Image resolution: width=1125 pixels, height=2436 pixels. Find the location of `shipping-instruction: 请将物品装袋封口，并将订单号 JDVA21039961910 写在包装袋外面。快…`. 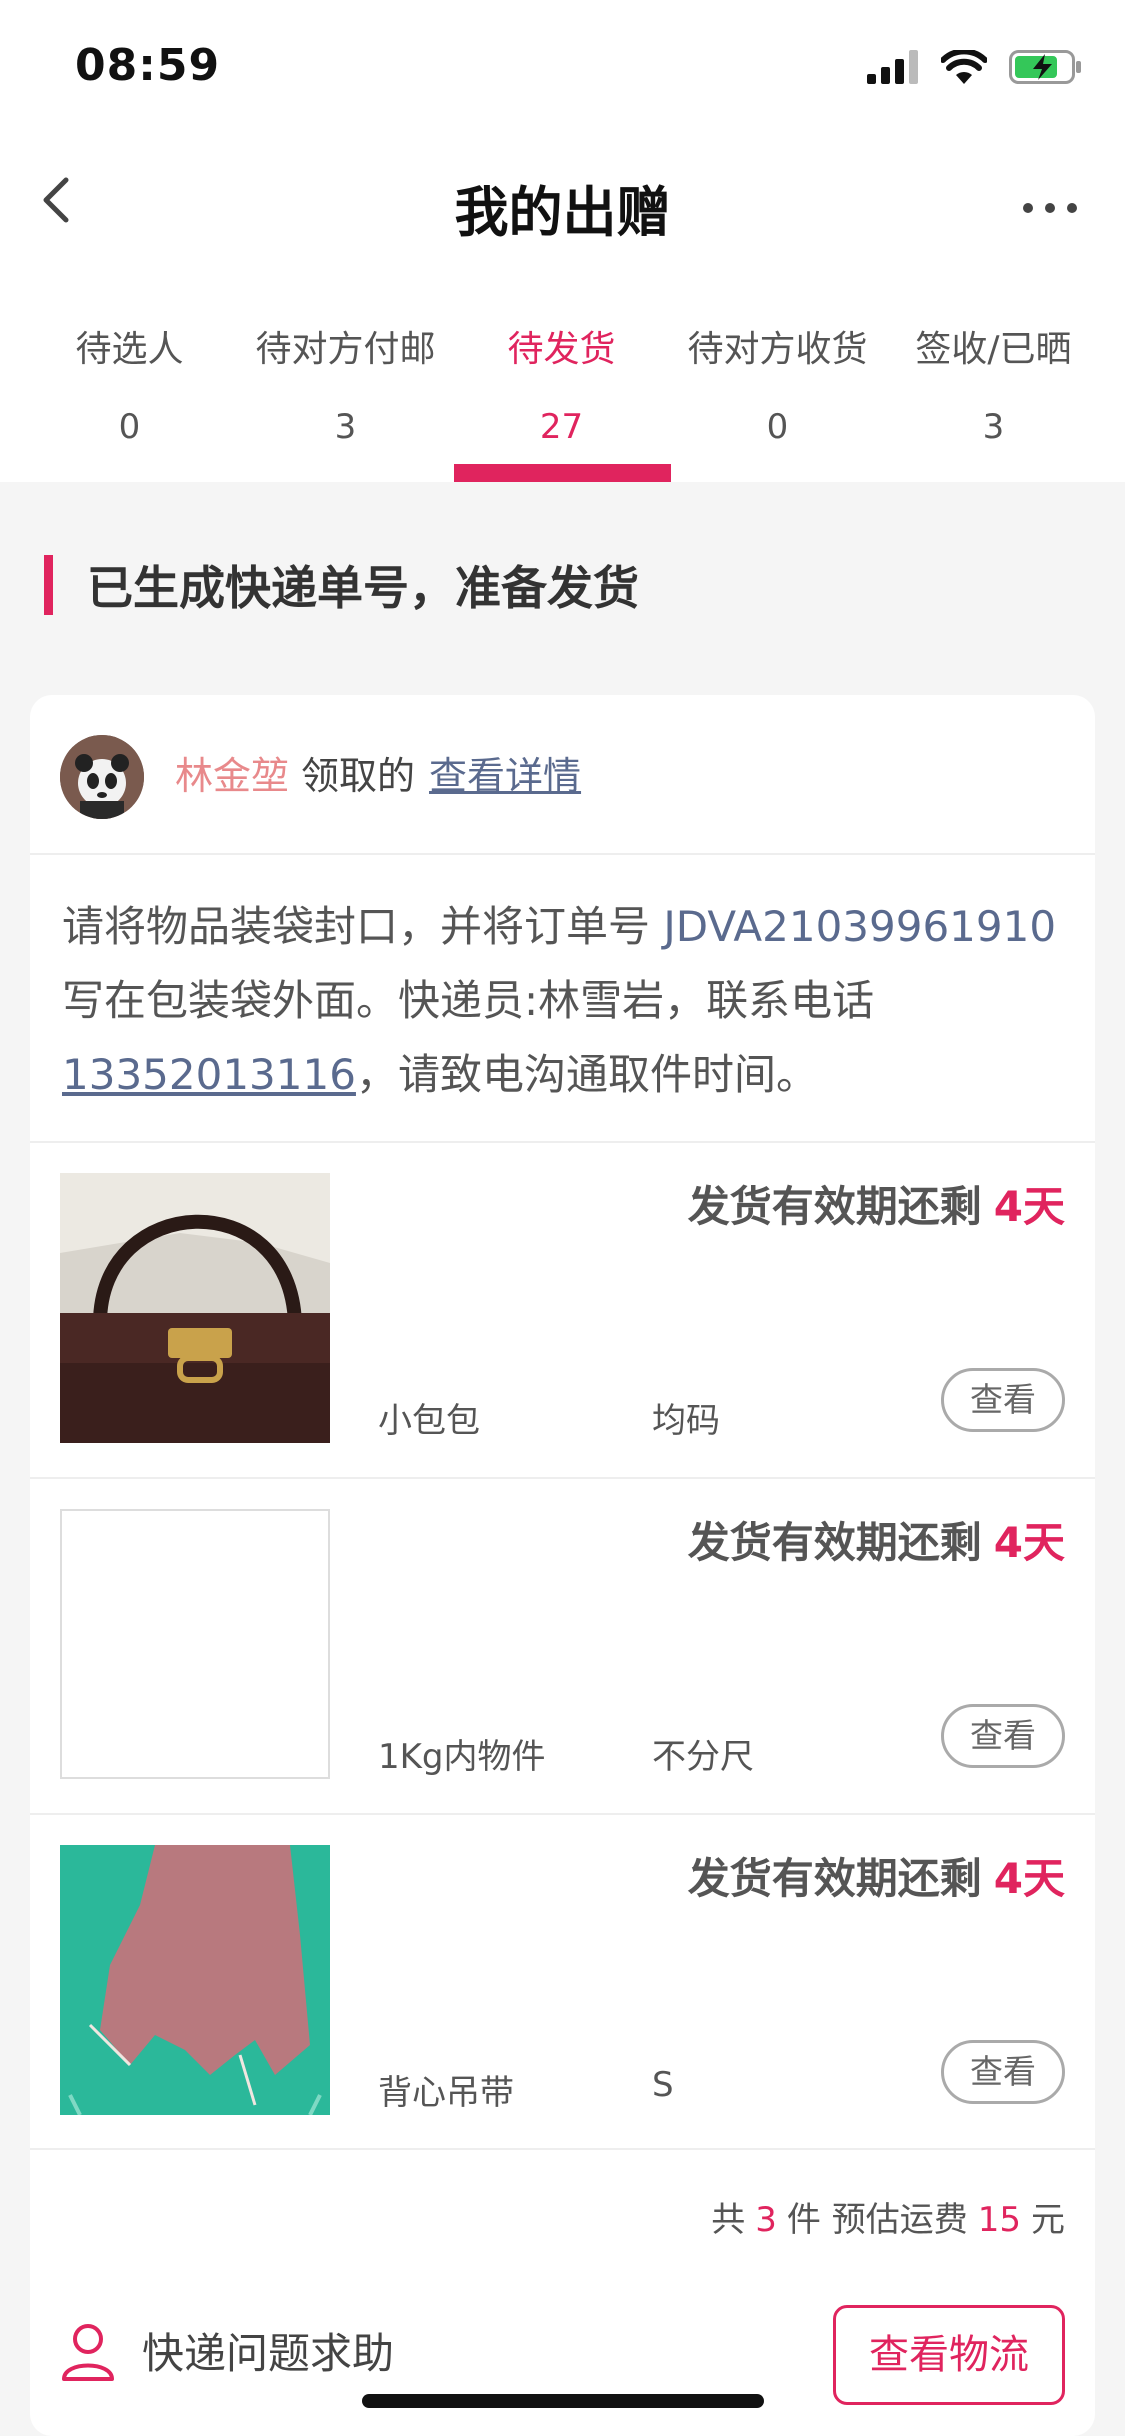

shipping-instruction: 请将物品装袋封口，并将订单号 JDVA21039961910 写在包装袋外面。快… is located at coordinates (567, 1001).